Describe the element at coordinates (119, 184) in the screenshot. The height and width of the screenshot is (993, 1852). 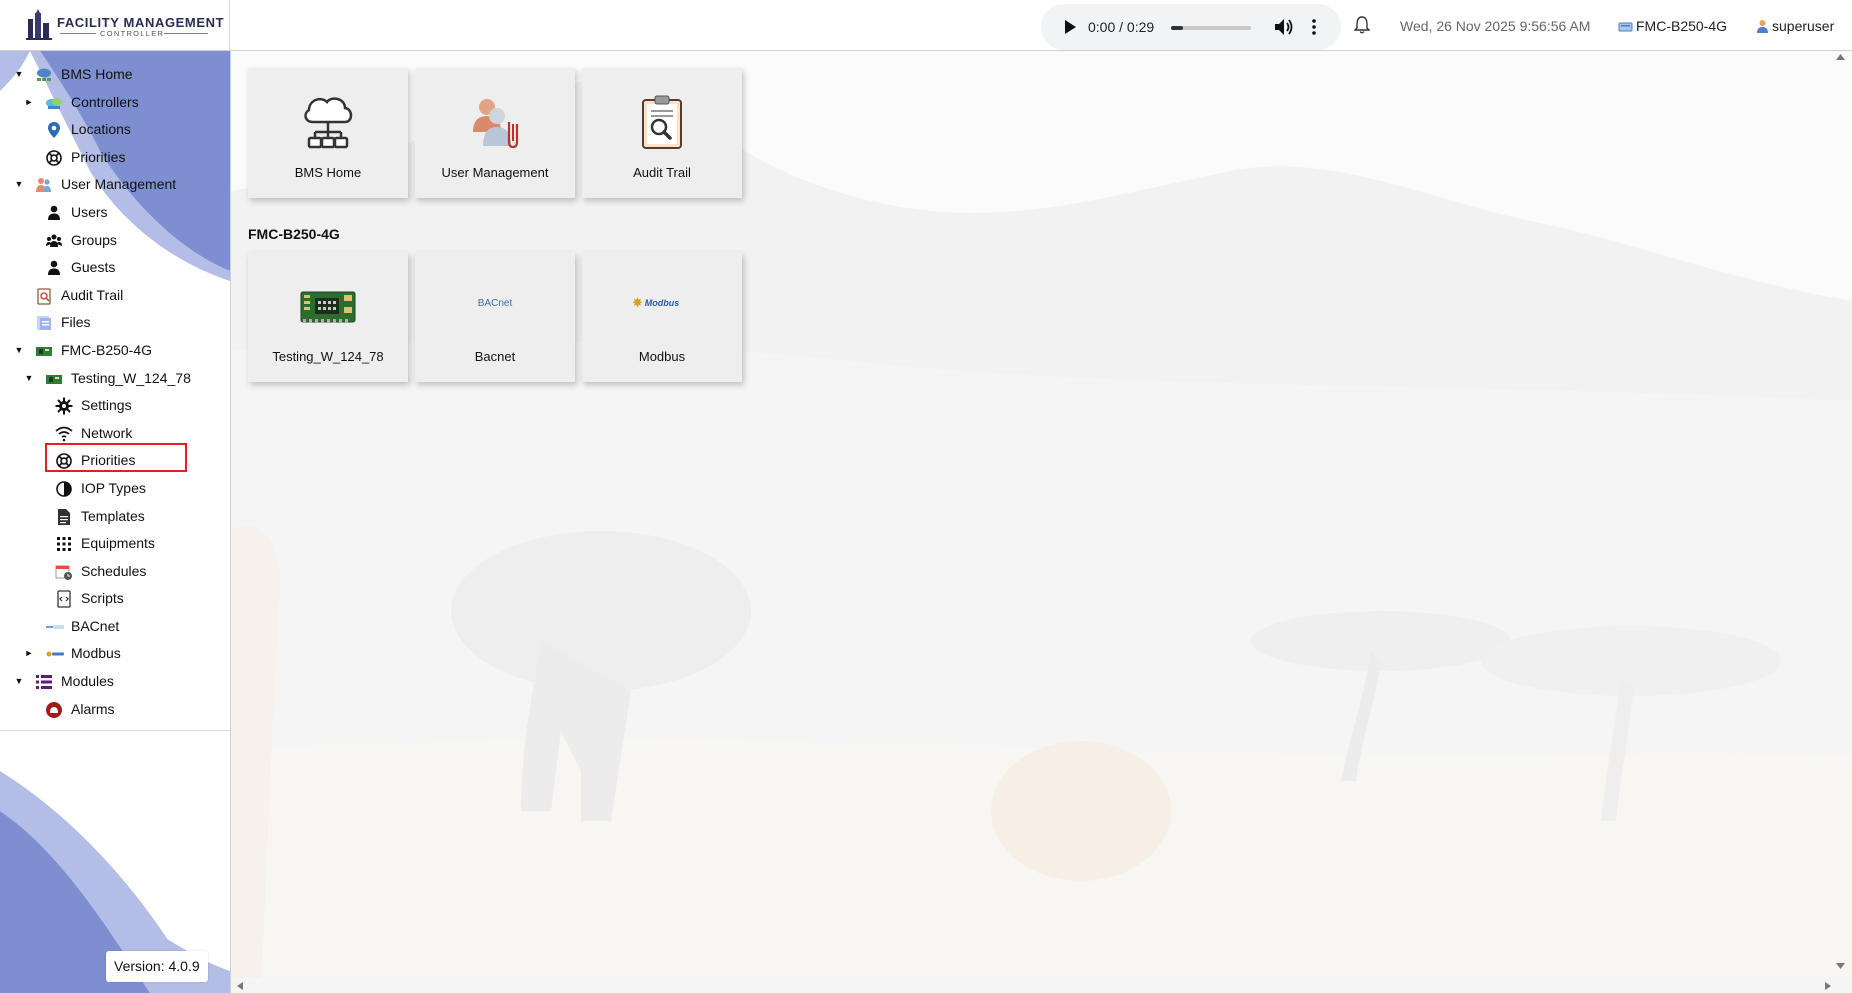
I see `sidebar-item-label: User Management` at that location.